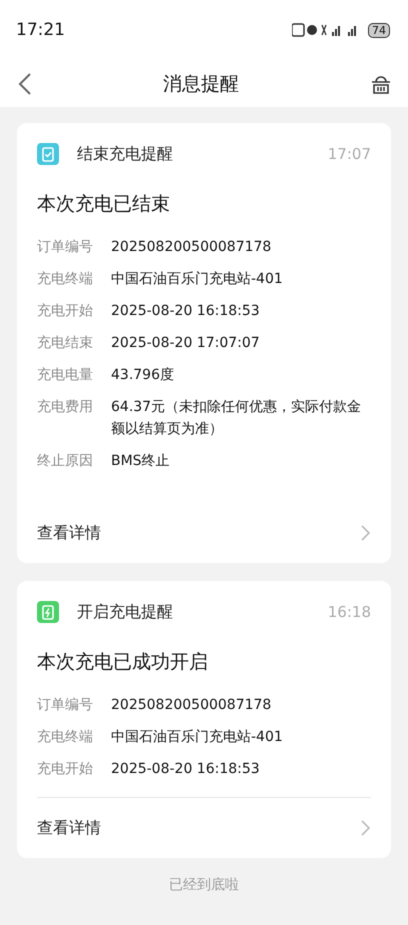  Describe the element at coordinates (48, 154) in the screenshot. I see `clipboard-check-icon` at that location.